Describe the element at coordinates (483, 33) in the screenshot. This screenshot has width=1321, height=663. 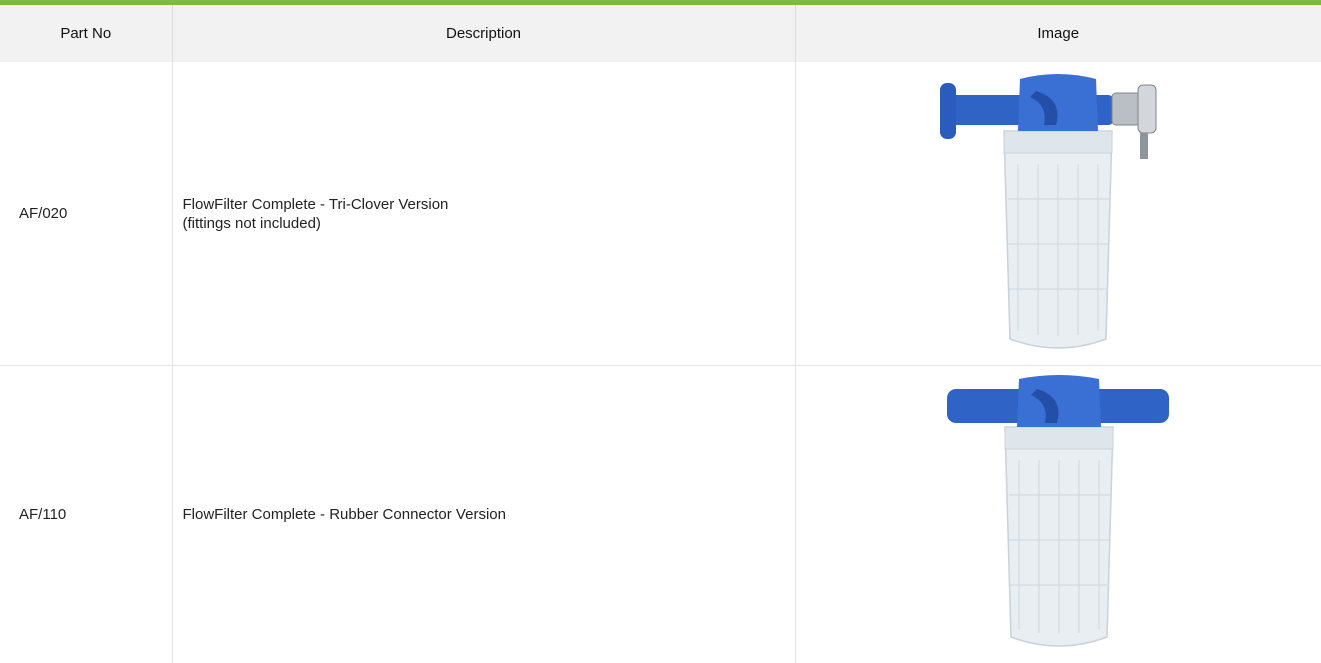
I see `header-description: Description` at that location.